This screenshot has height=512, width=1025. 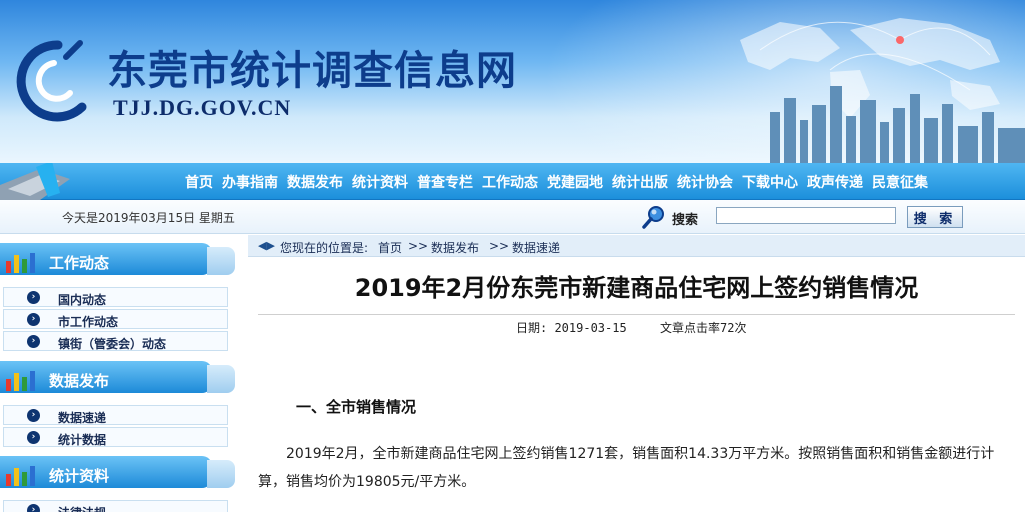 What do you see at coordinates (575, 182) in the screenshot?
I see `nav-party-building: 党建园地` at bounding box center [575, 182].